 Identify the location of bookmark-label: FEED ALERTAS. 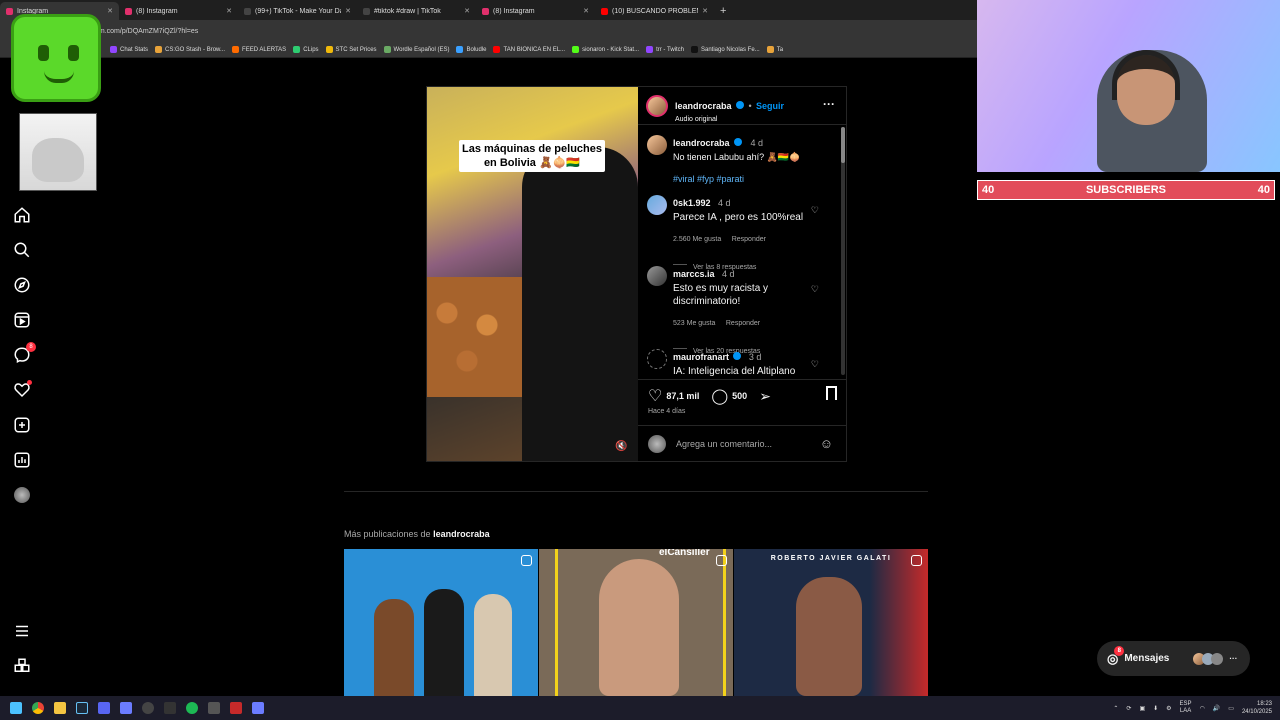
(264, 49).